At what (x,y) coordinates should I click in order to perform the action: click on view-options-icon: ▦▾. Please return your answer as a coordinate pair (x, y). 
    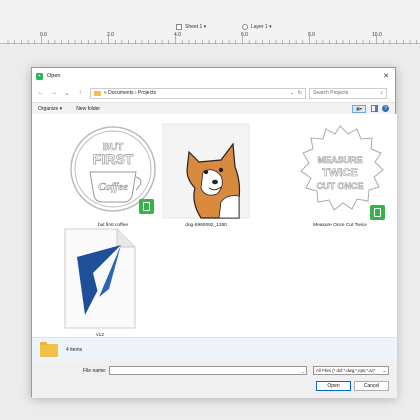
    Looking at the image, I should click on (359, 108).